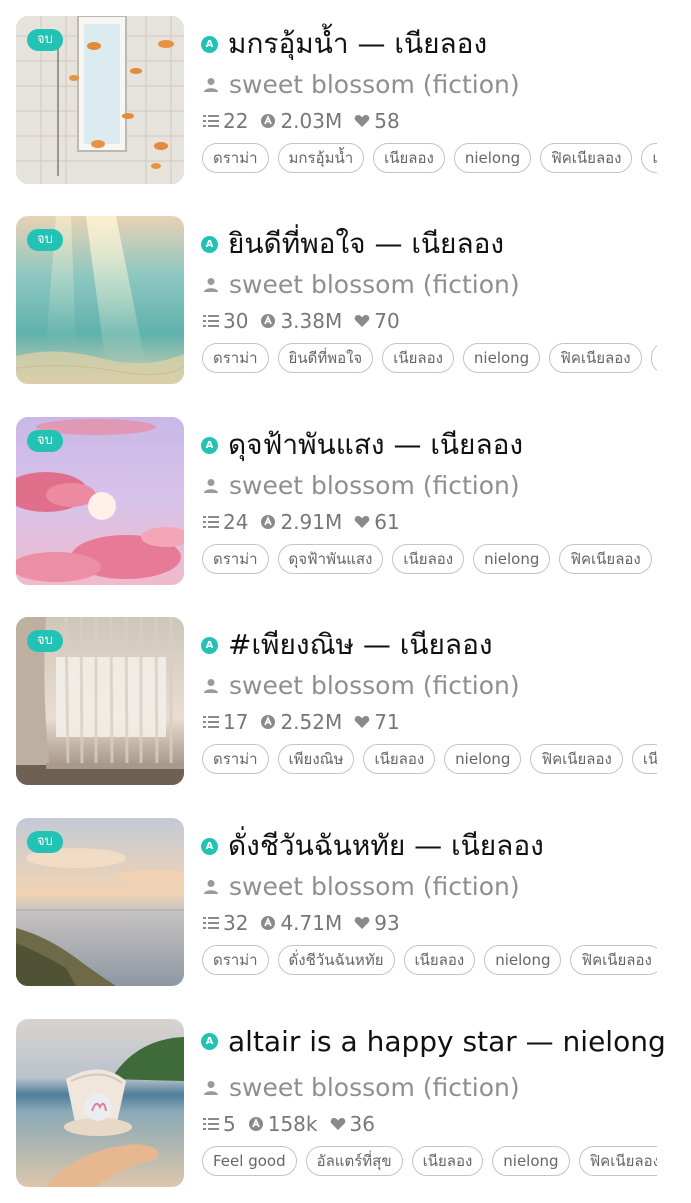 This screenshot has width=691, height=1203. I want to click on tag-chip: มกรอุ้มน้ำ, so click(321, 158).